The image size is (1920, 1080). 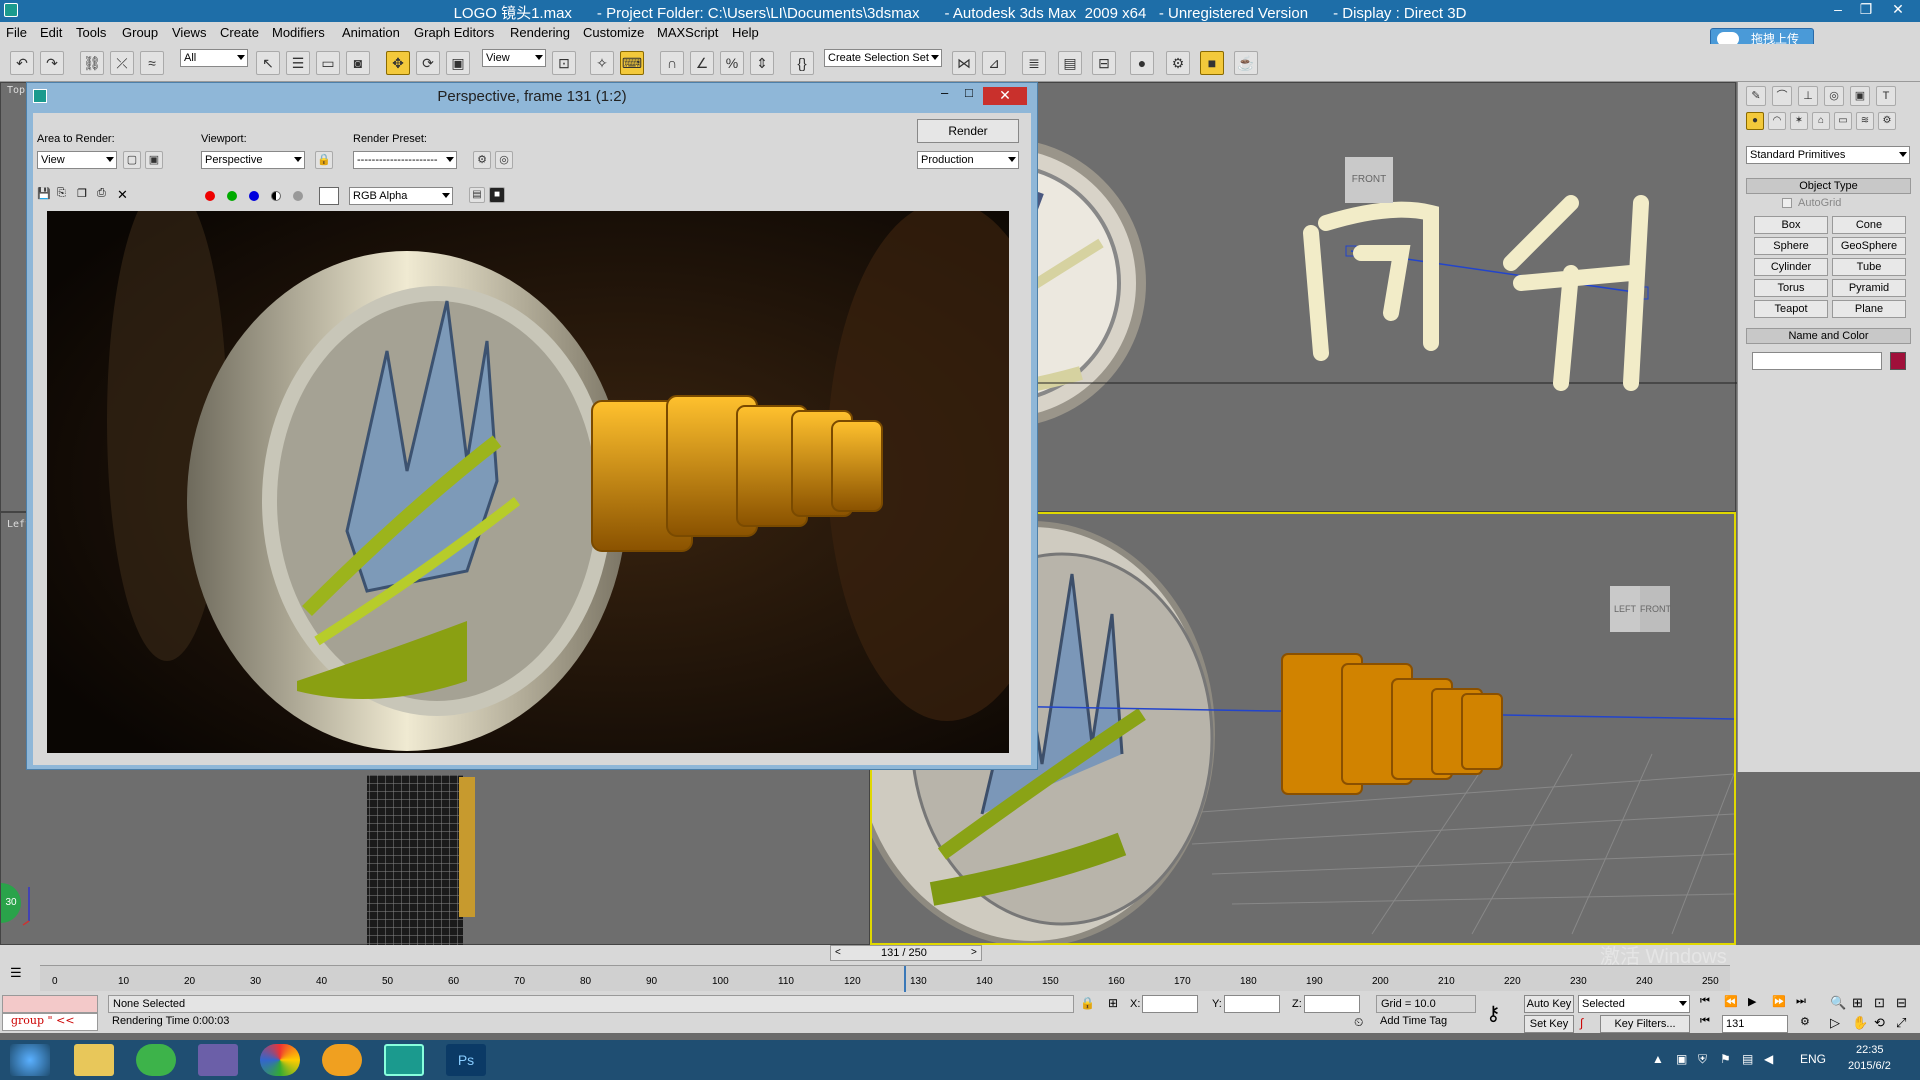 I want to click on select-by-name-icon: ☰, so click(x=298, y=63).